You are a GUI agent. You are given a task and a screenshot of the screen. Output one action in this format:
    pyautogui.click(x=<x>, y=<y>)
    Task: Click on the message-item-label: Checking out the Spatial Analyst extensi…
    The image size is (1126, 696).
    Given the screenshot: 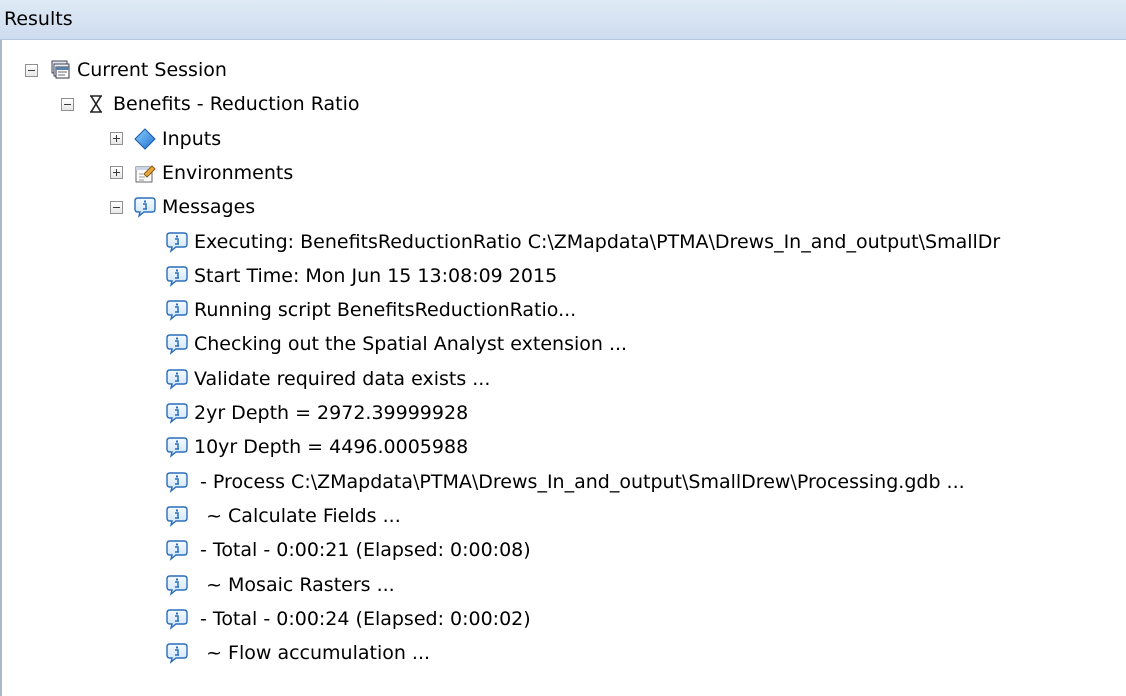 What is the action you would take?
    pyautogui.click(x=411, y=344)
    